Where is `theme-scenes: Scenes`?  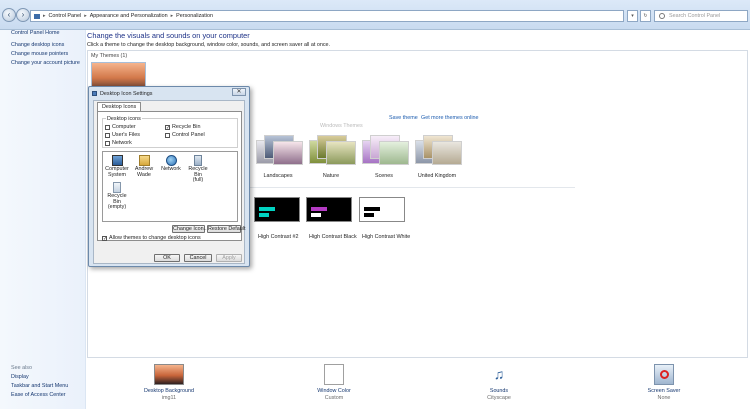
theme-scenes: Scenes is located at coordinates (384, 157).